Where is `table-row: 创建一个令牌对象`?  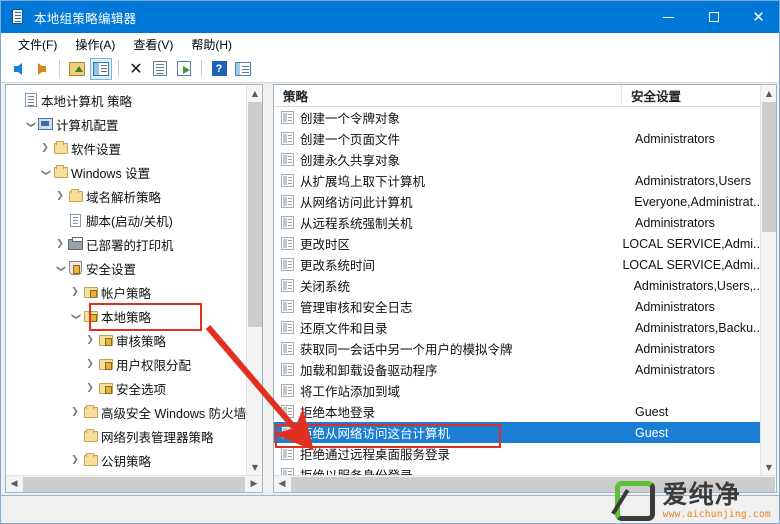 table-row: 创建一个令牌对象 is located at coordinates (517, 117).